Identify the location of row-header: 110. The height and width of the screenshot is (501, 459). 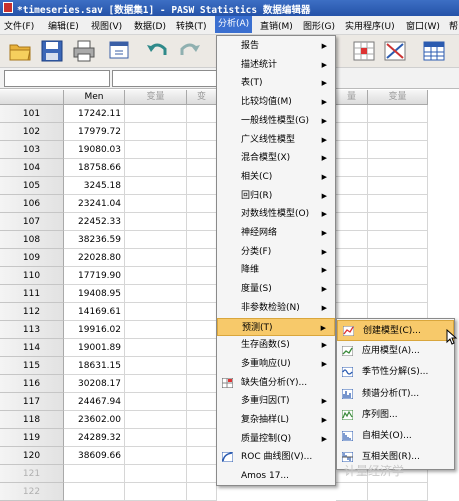
(32, 276).